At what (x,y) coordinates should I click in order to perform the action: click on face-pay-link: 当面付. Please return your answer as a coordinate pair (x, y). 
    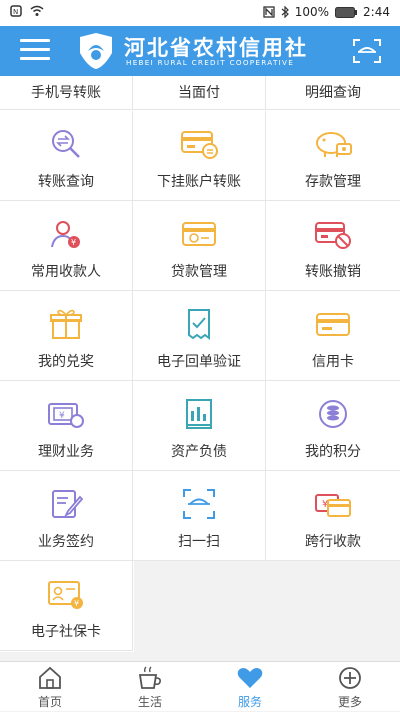
    Looking at the image, I should click on (199, 93).